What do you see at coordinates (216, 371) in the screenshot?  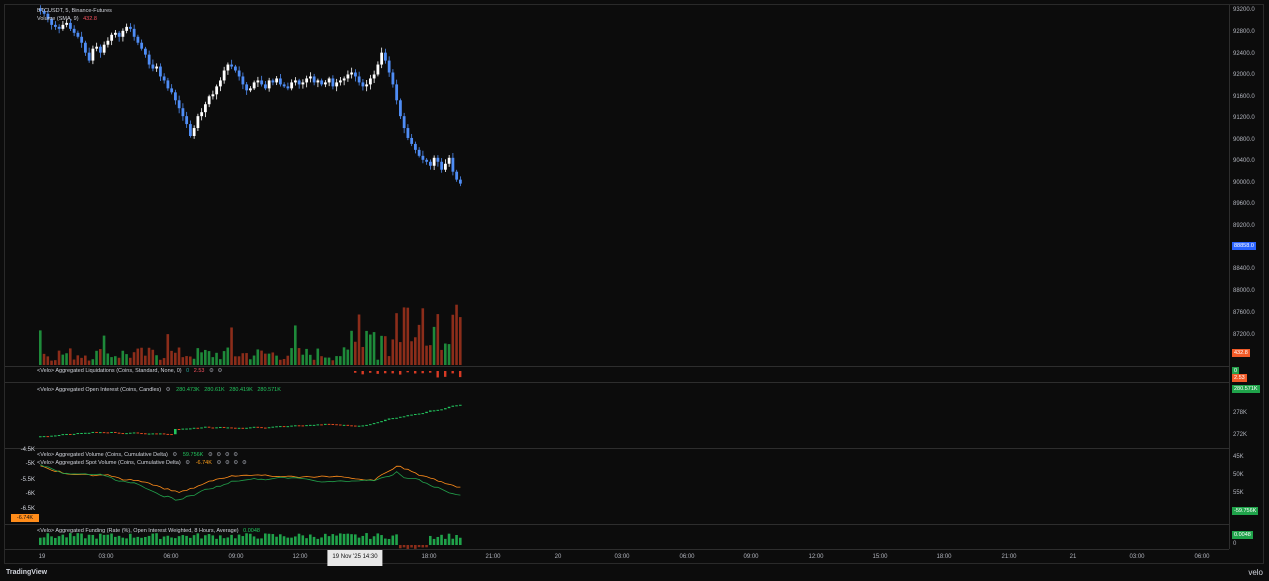 I see `legend-settings-icon: ⚙ ⚙` at bounding box center [216, 371].